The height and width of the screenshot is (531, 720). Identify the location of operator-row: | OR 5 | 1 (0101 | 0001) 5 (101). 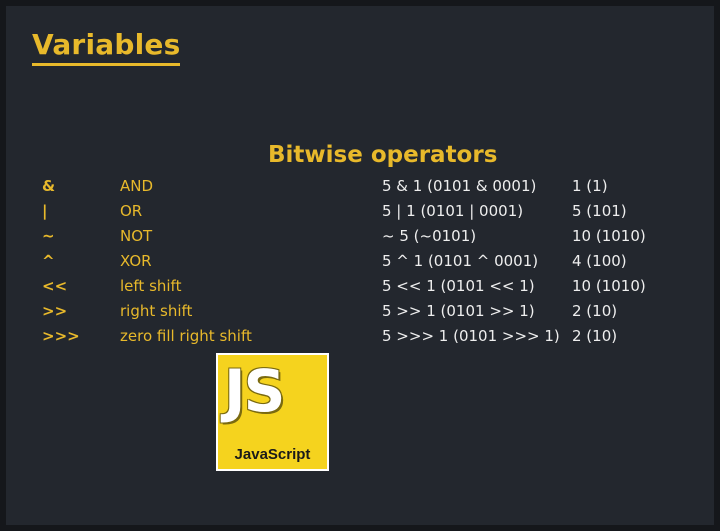
(360, 211).